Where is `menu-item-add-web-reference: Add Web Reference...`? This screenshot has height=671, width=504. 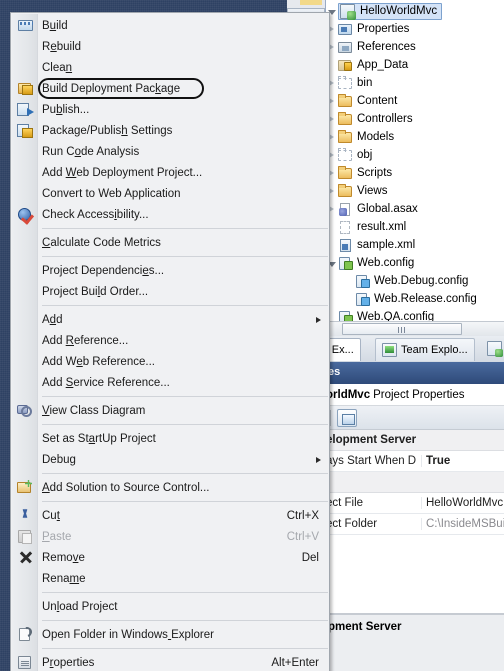
menu-item-add-web-reference: Add Web Reference... is located at coordinates (170, 361).